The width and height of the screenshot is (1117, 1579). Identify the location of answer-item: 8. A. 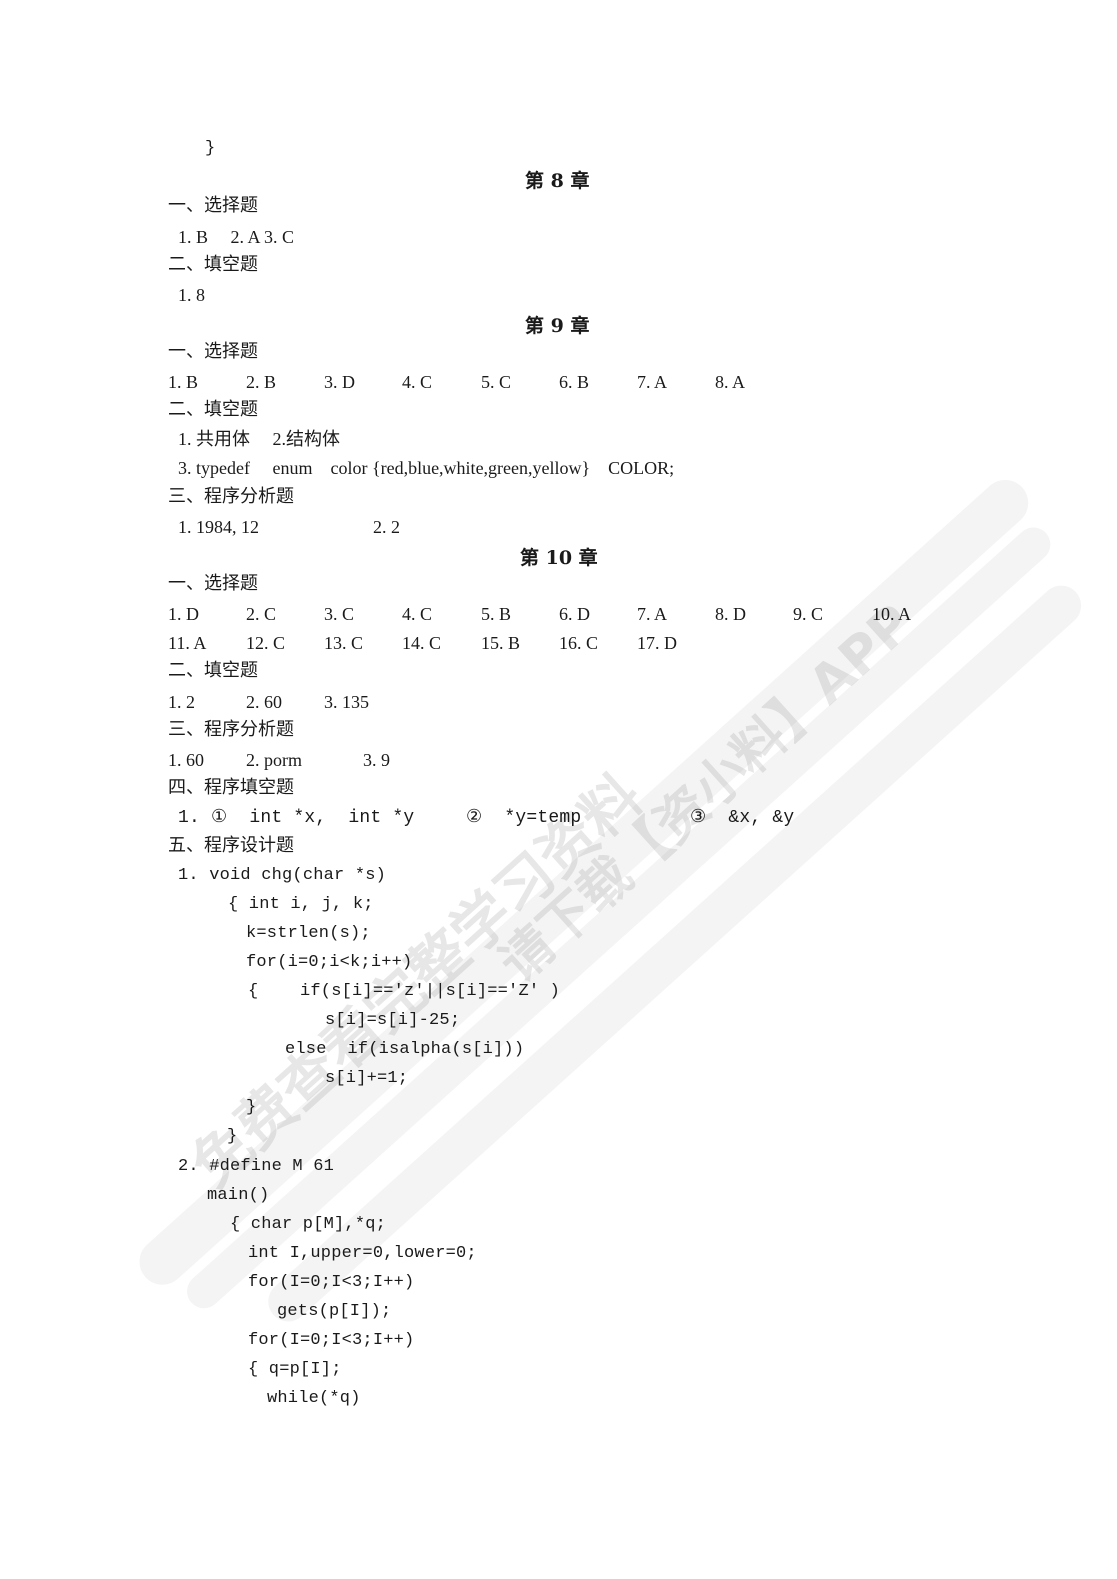
(730, 382).